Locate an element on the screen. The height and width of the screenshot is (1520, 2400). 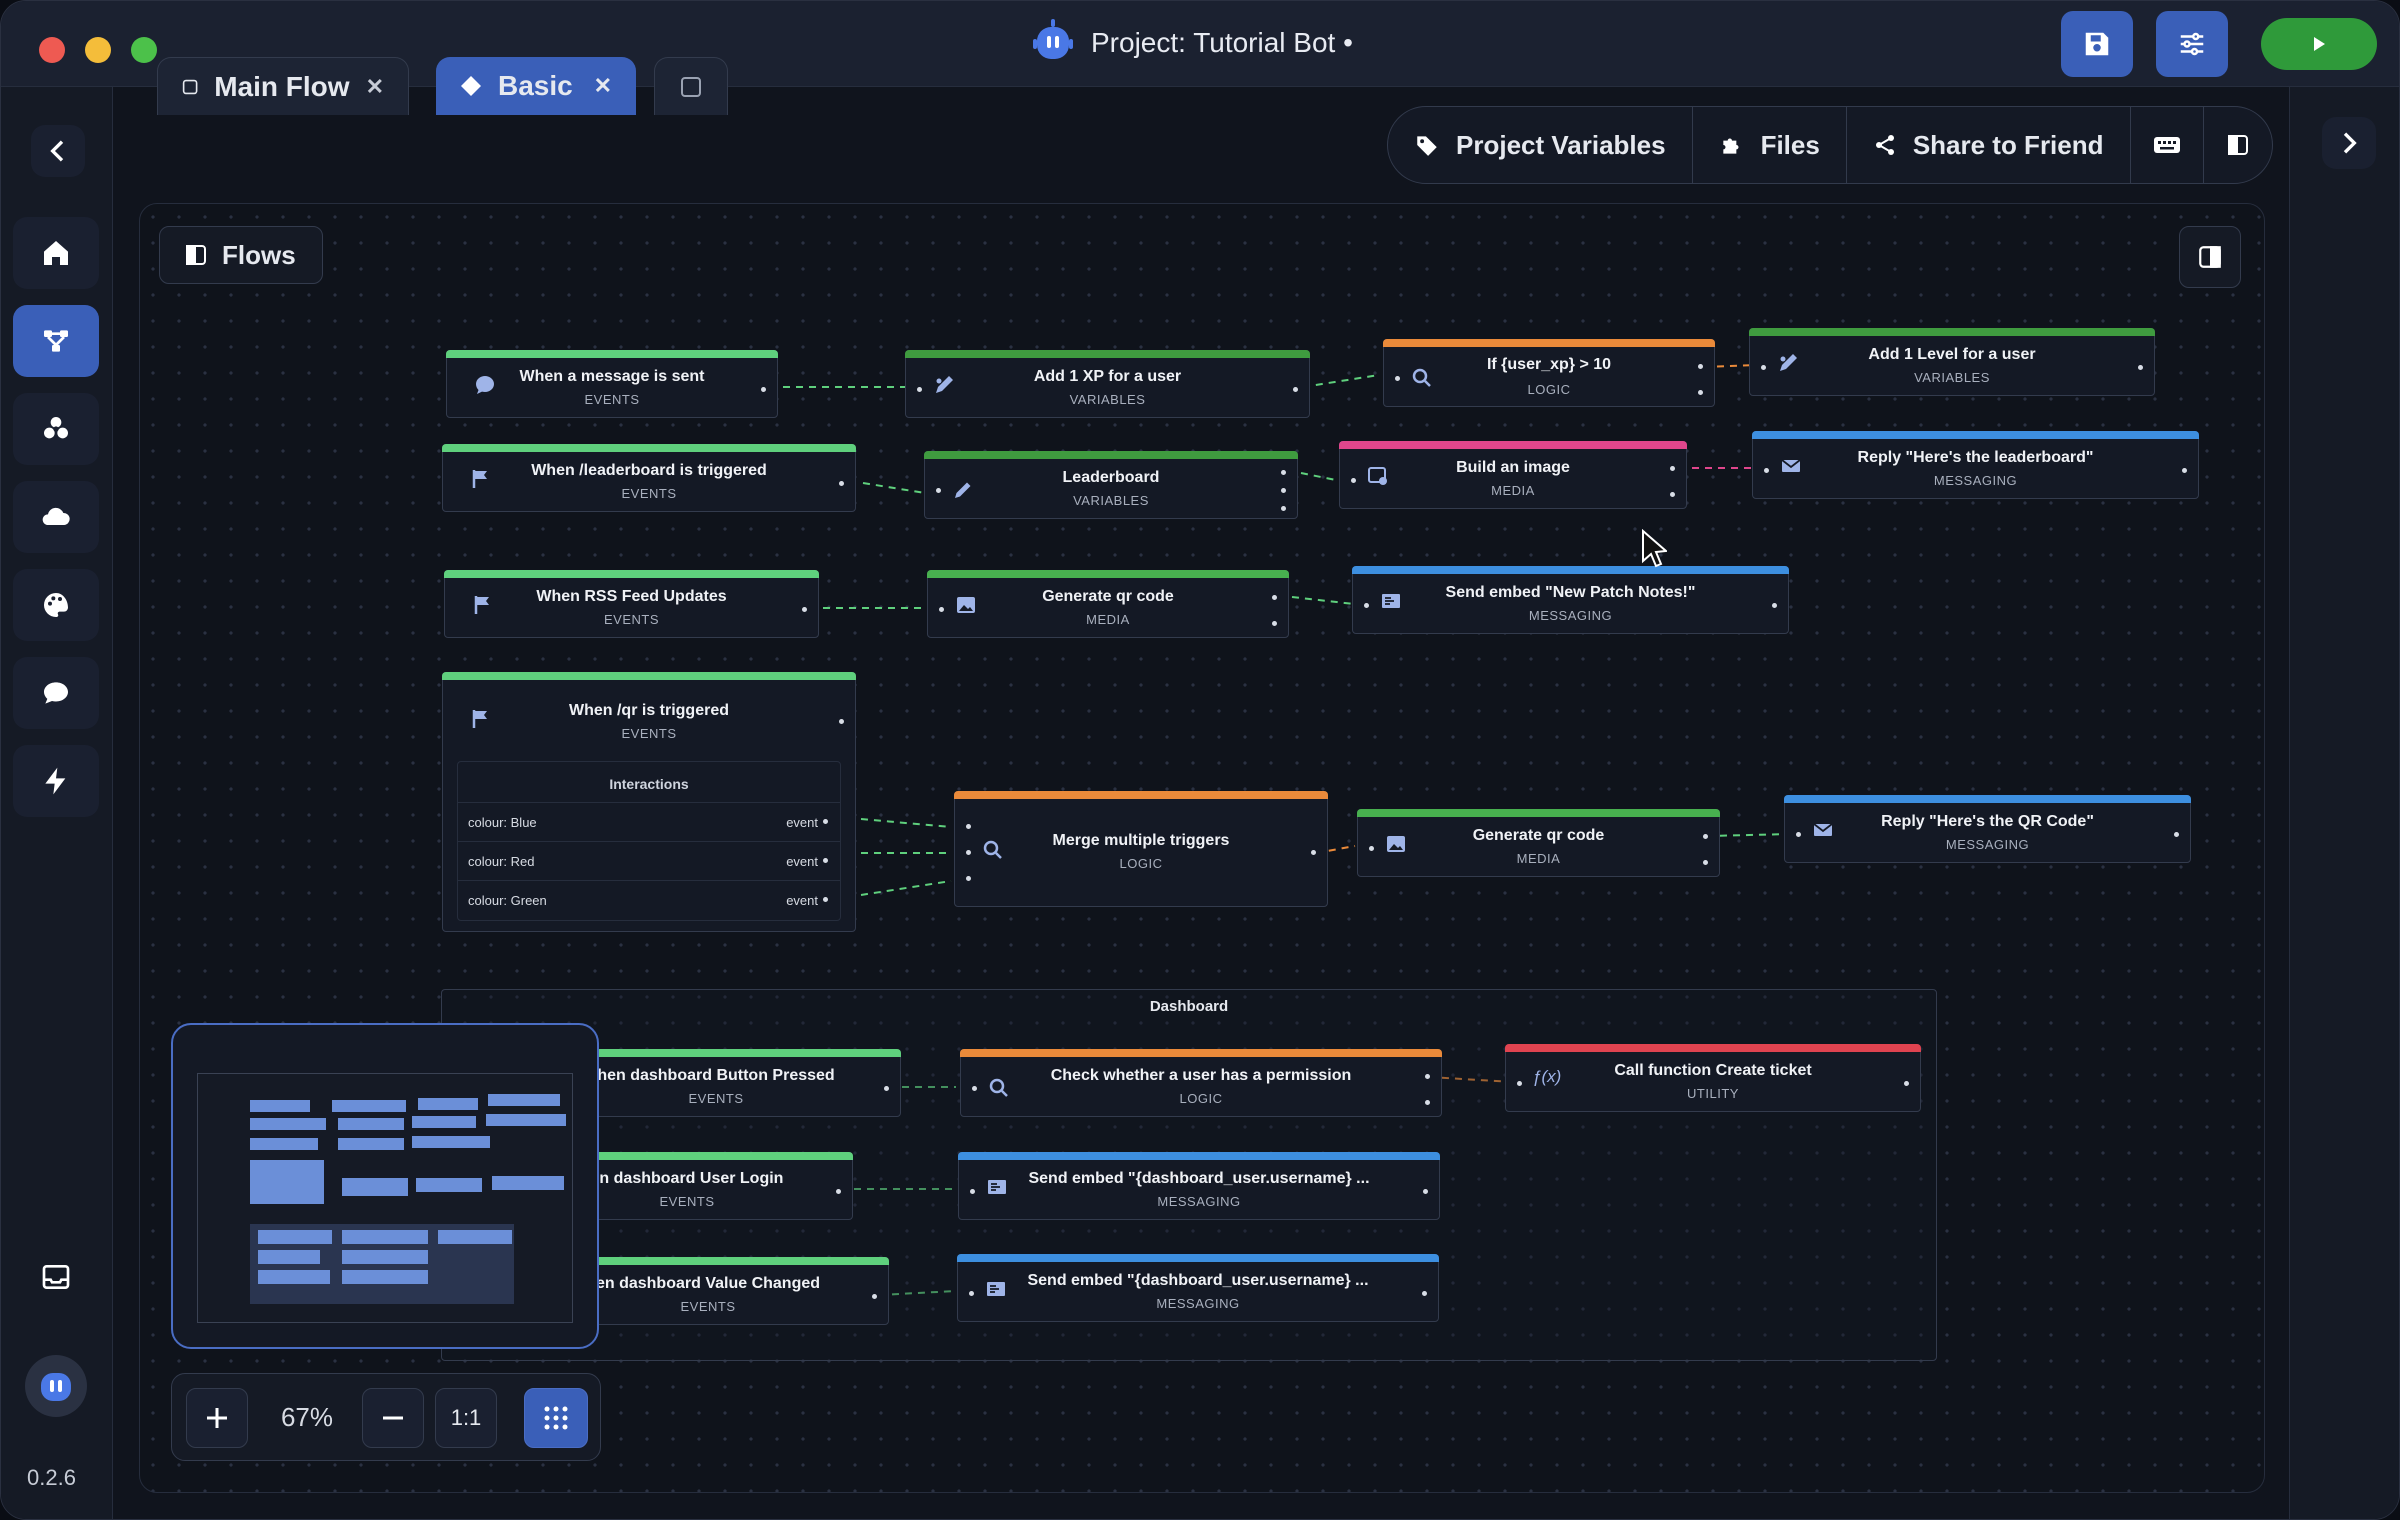
node-leaderboard-variable: Leaderboard VARIABLES is located at coordinates (1111, 485).